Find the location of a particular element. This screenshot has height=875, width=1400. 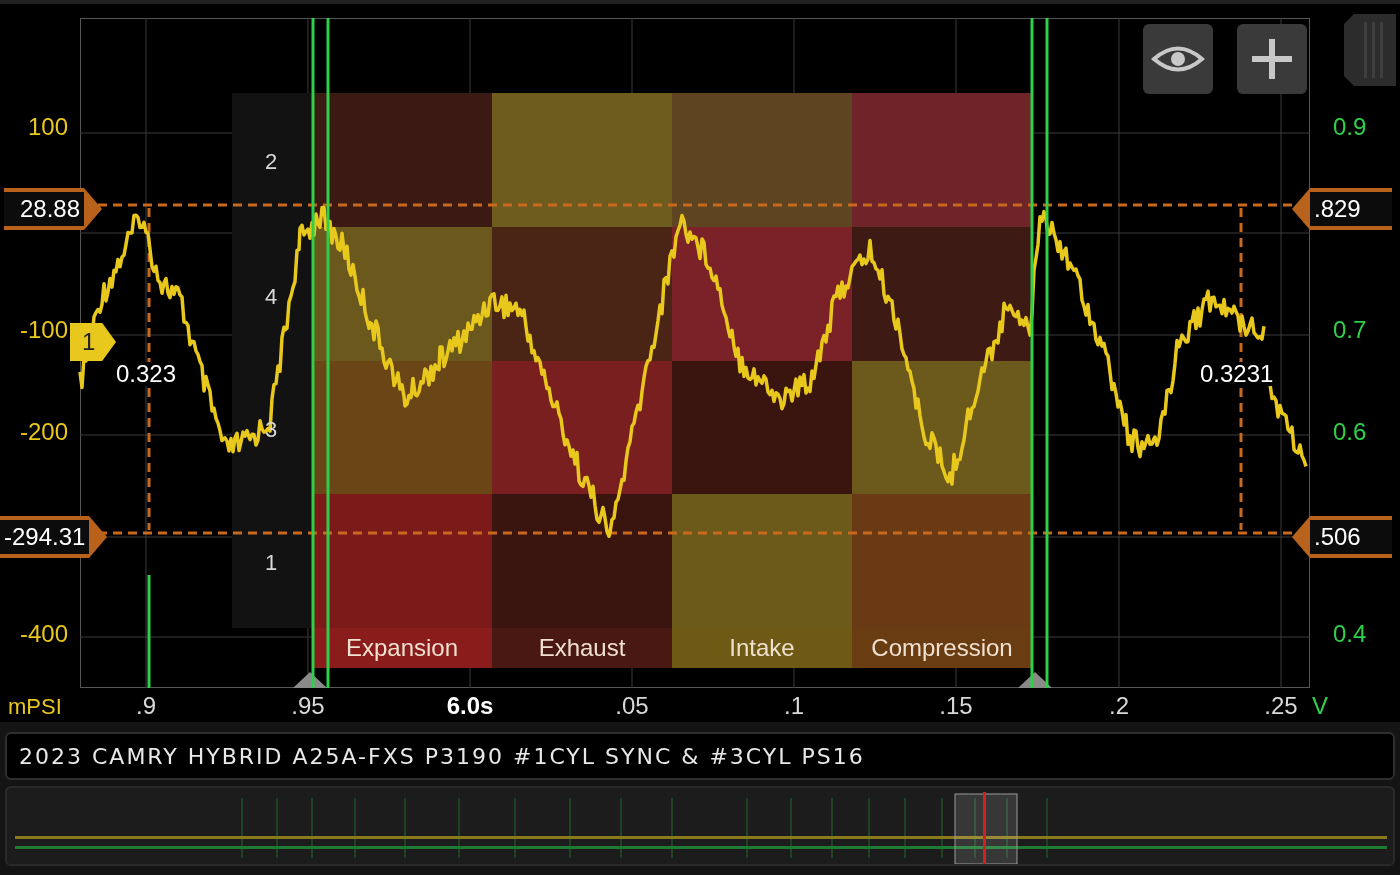

axis-label: 0.9 is located at coordinates (1350, 127).